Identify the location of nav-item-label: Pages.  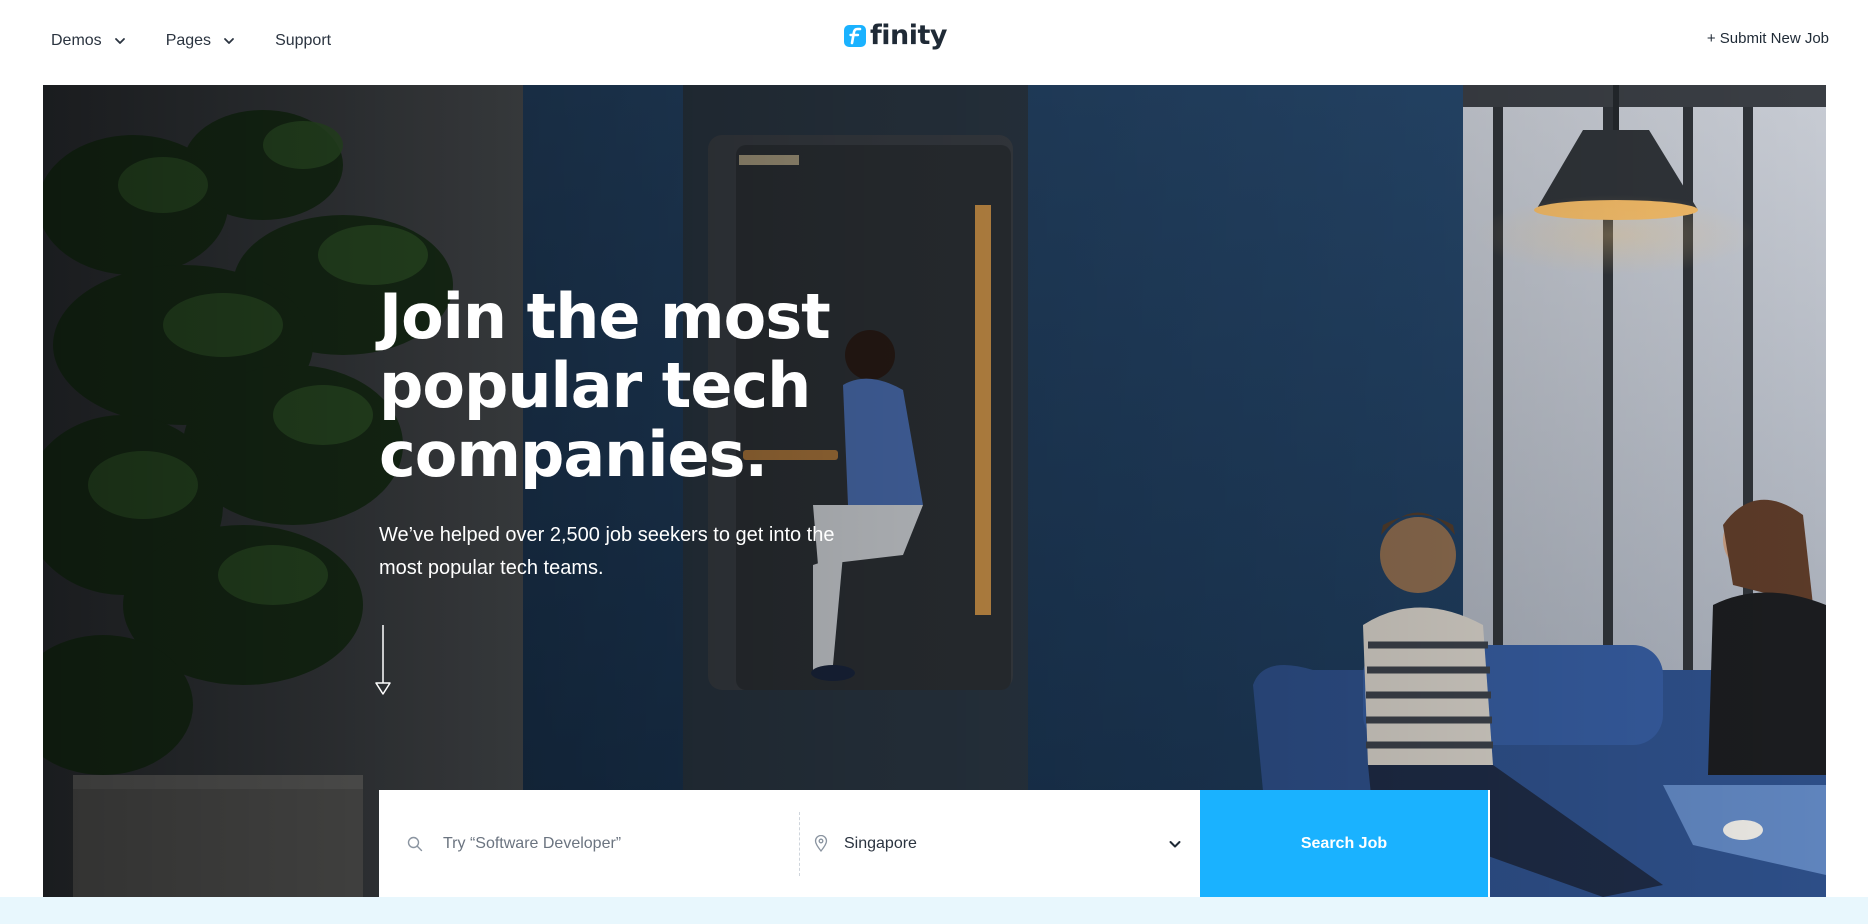
(188, 40).